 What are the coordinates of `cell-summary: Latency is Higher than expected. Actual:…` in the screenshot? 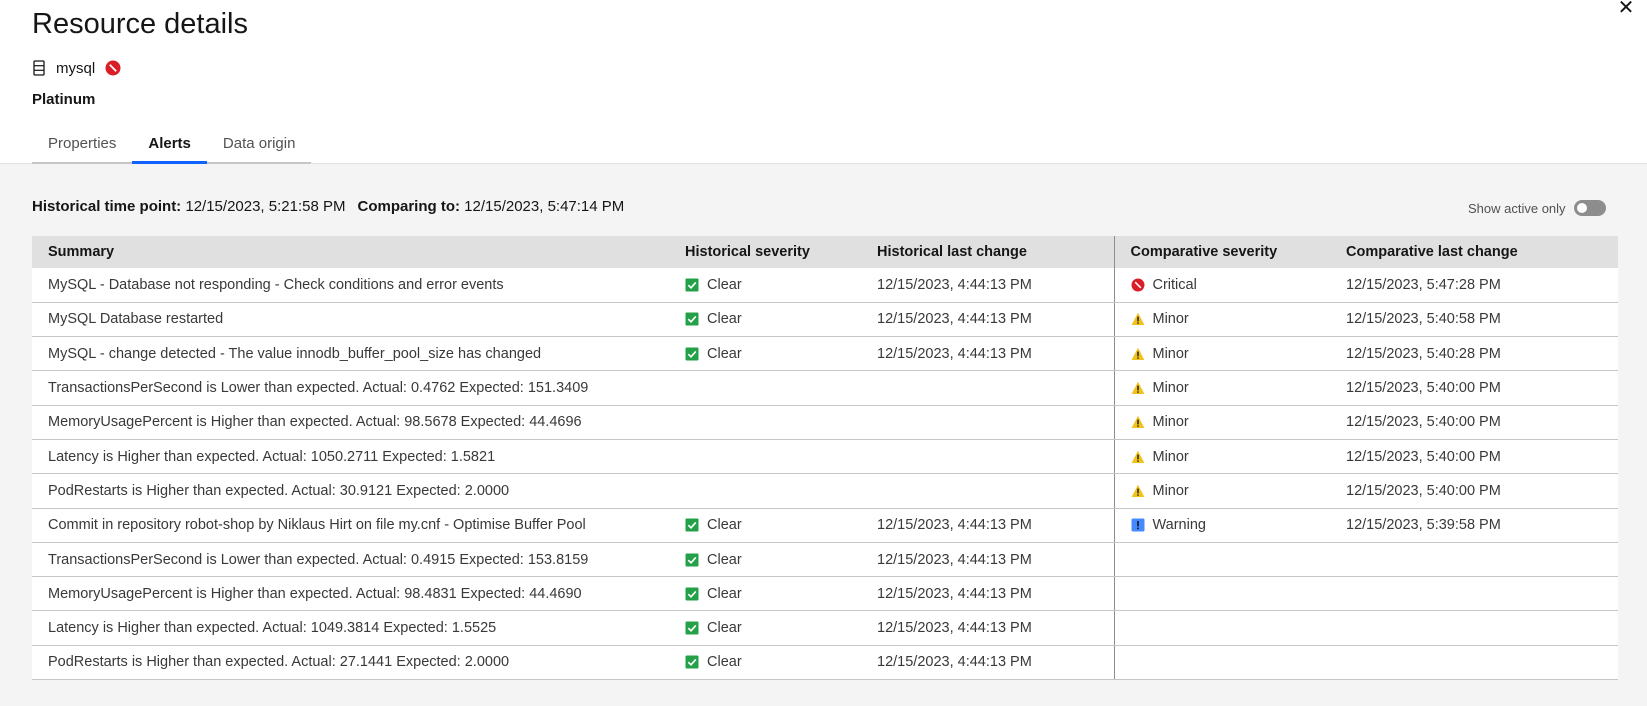 It's located at (350, 457).